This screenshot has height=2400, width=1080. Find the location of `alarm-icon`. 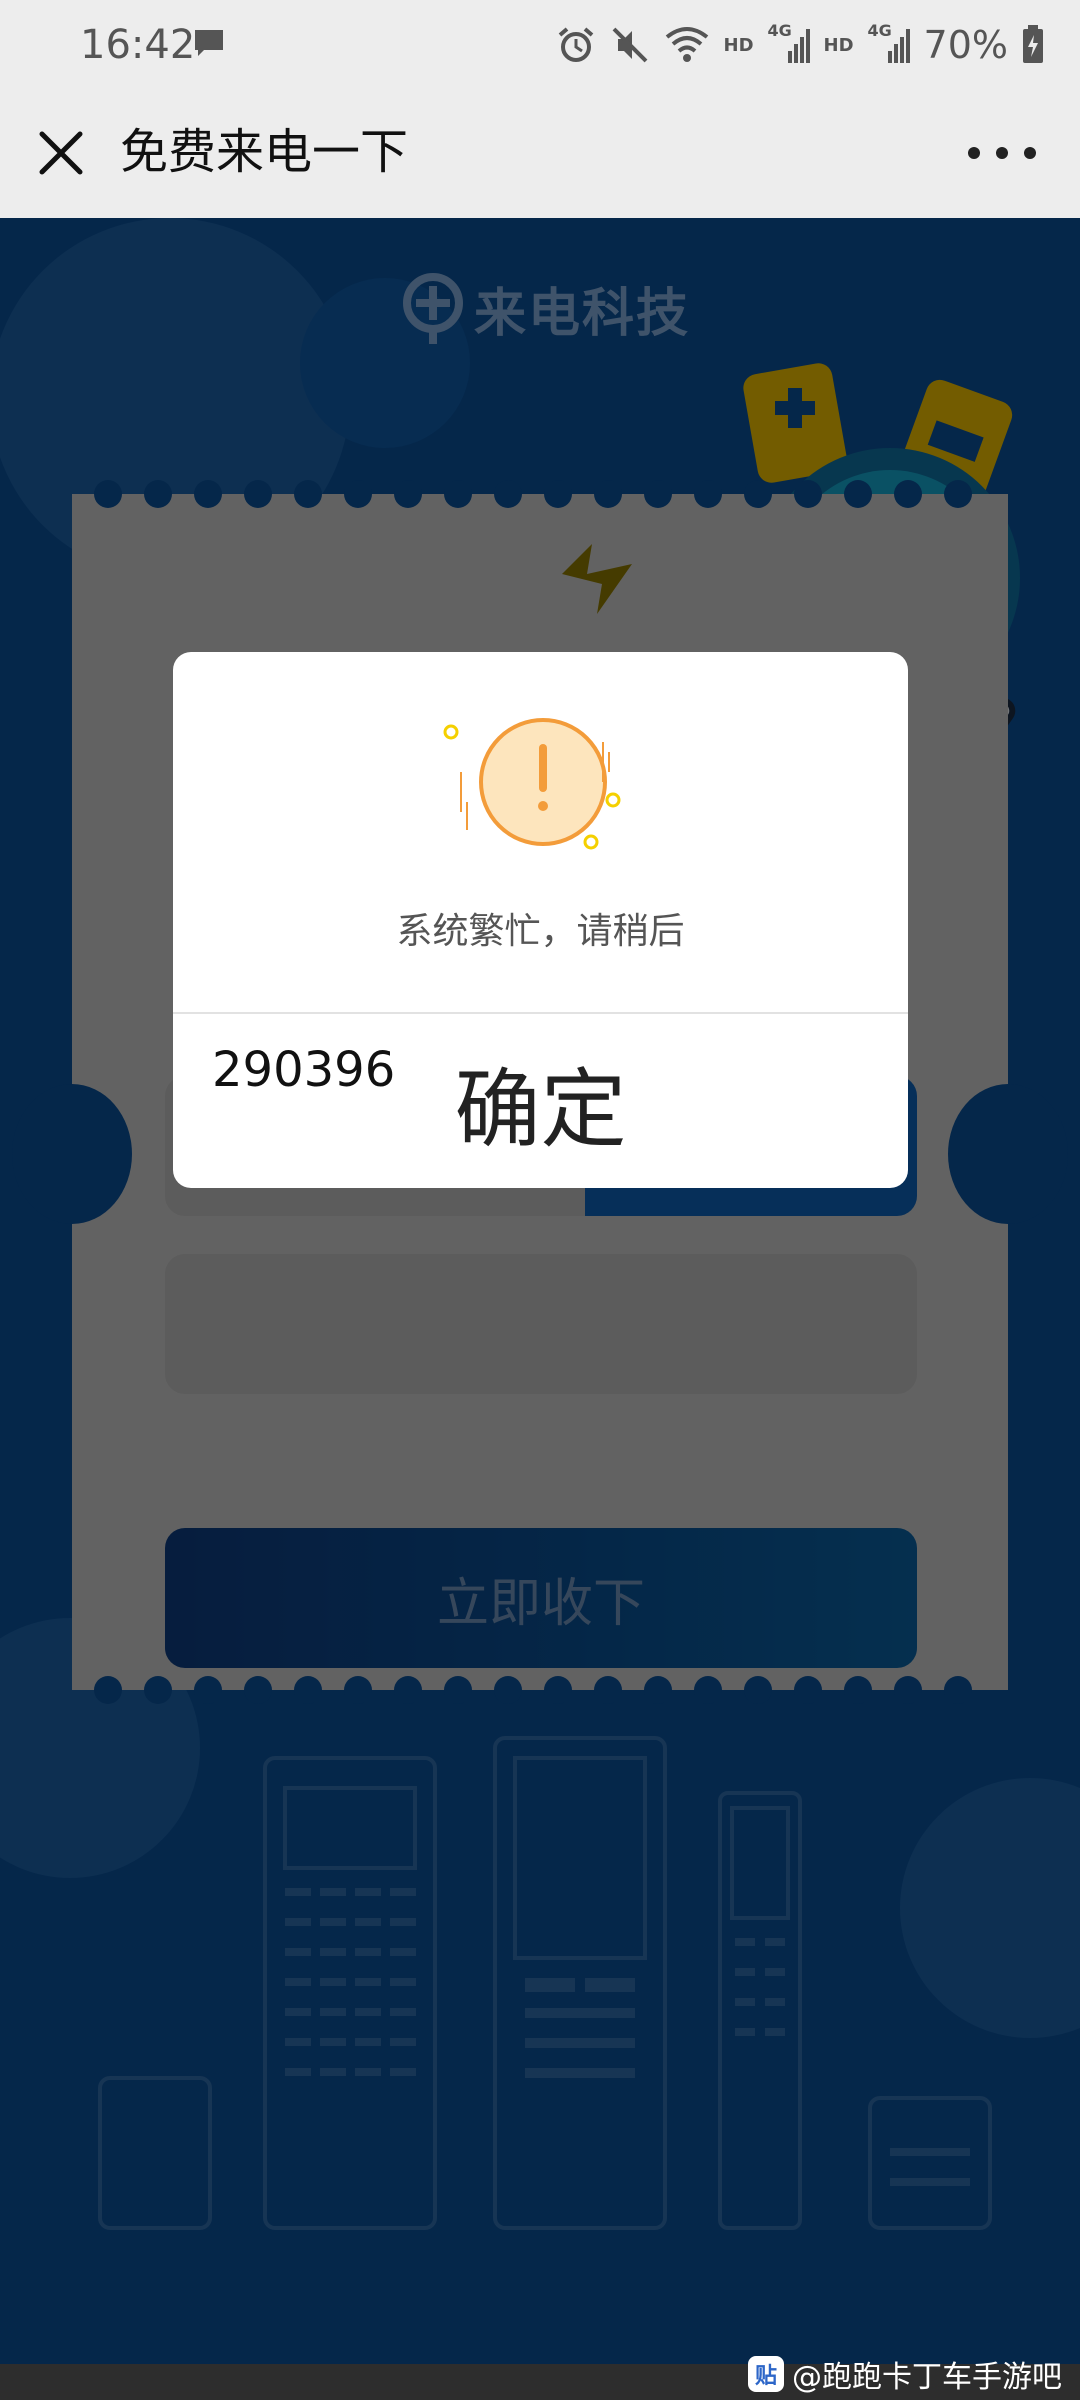

alarm-icon is located at coordinates (575, 44).